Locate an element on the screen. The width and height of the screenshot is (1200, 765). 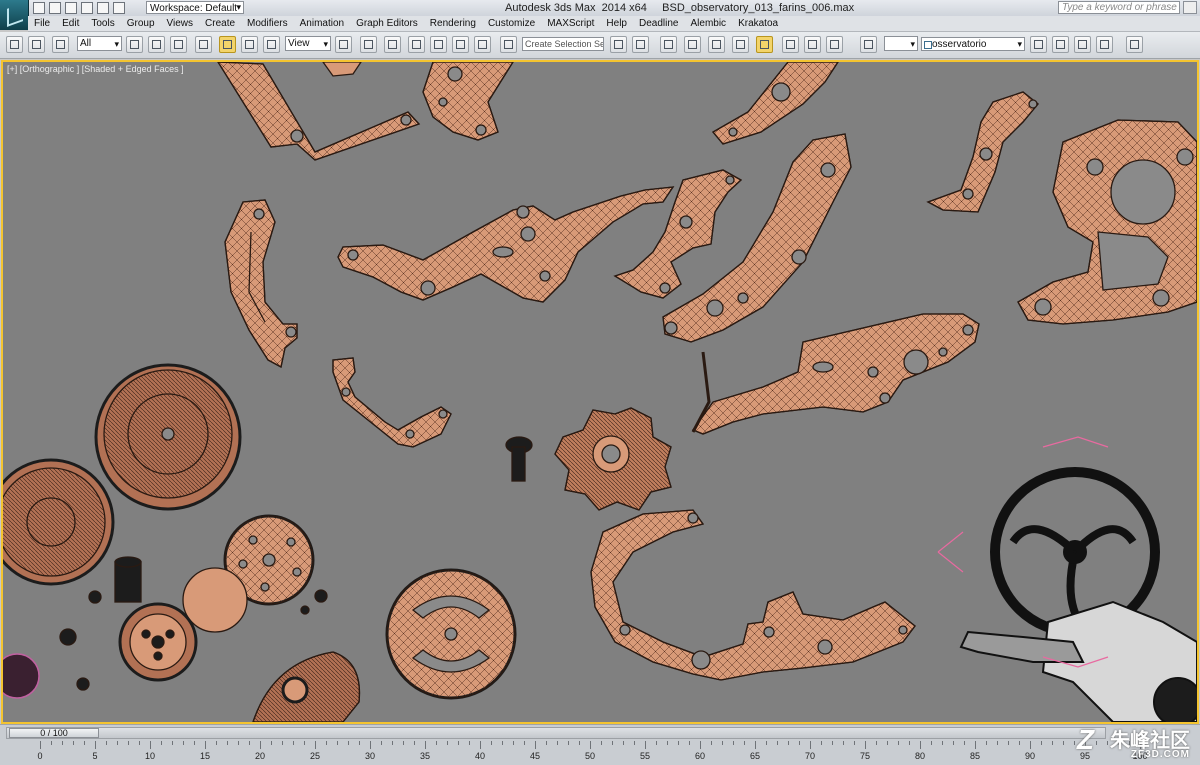
lever-part-top is located at coordinates (468, 101).